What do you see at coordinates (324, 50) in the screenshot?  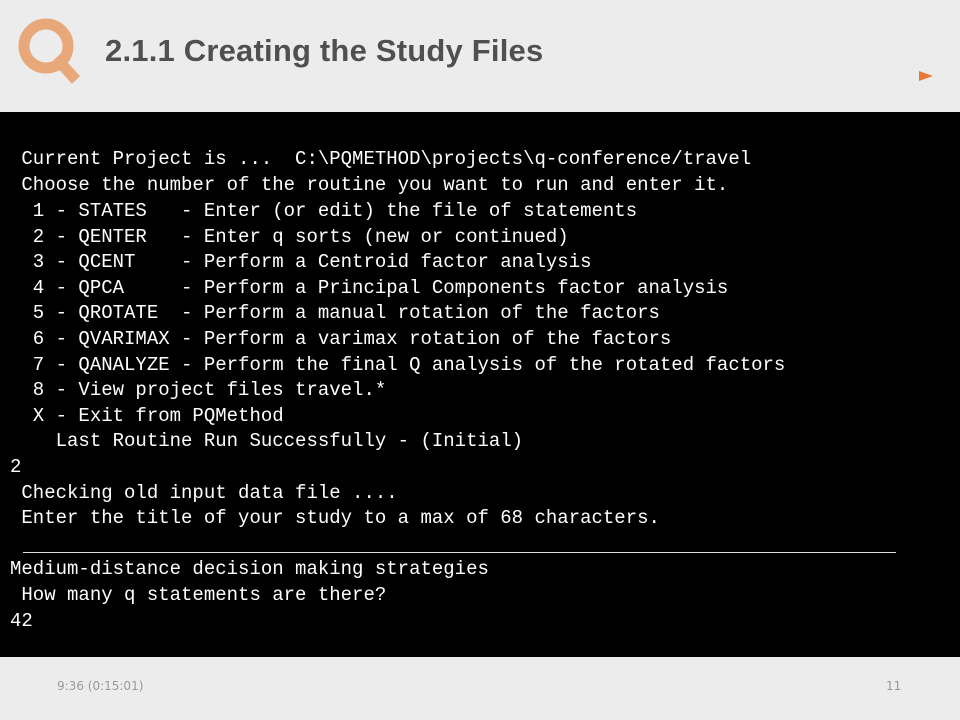 I see `slide-title: 2.1.1 Creating the Study Files` at bounding box center [324, 50].